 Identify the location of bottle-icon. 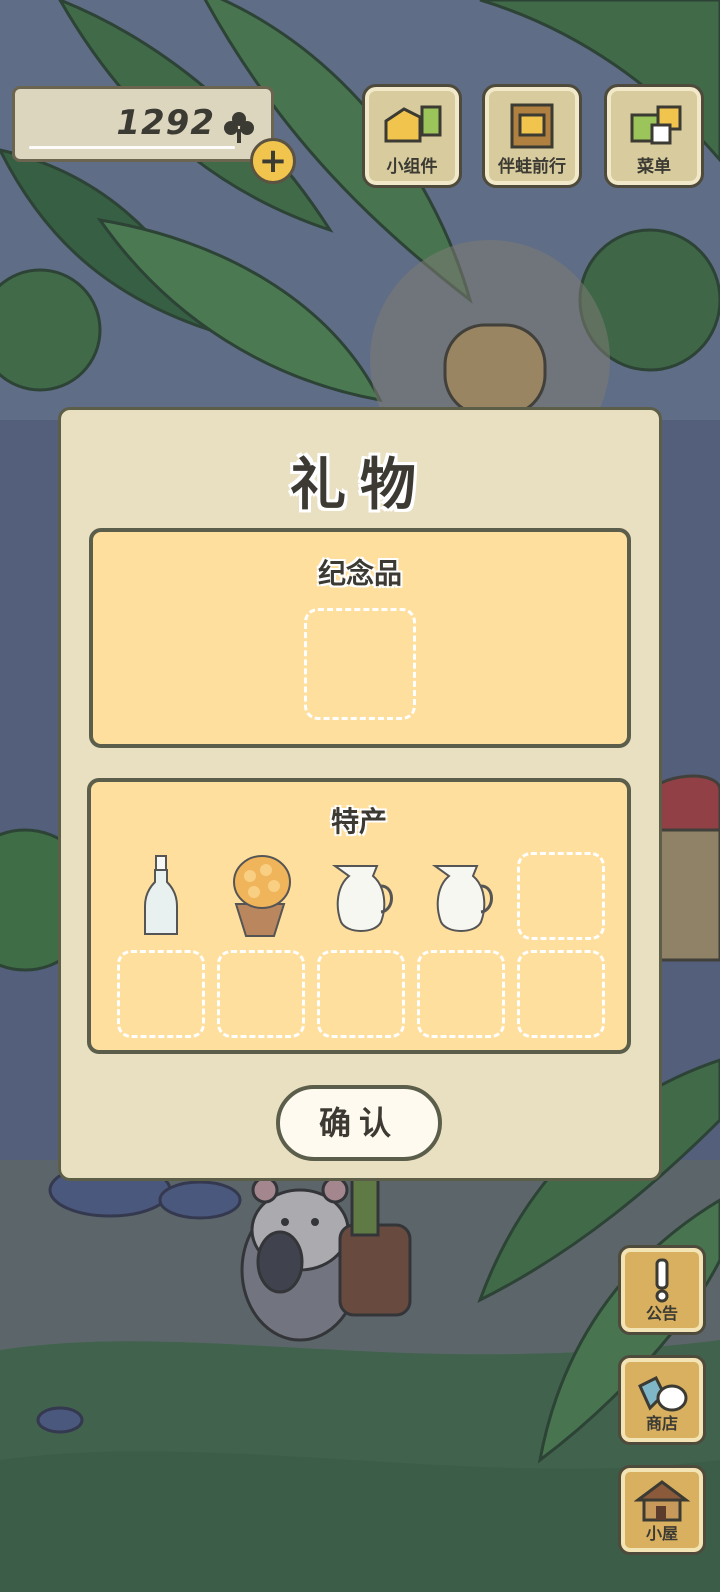
(161, 895).